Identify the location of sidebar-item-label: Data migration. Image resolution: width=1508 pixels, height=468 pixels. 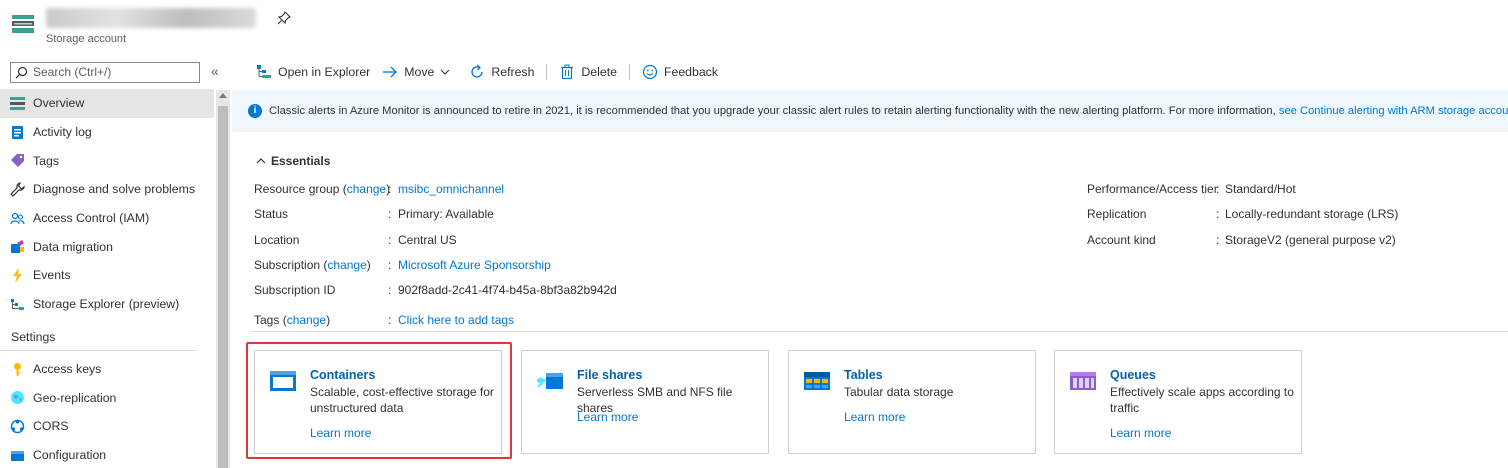
(73, 246).